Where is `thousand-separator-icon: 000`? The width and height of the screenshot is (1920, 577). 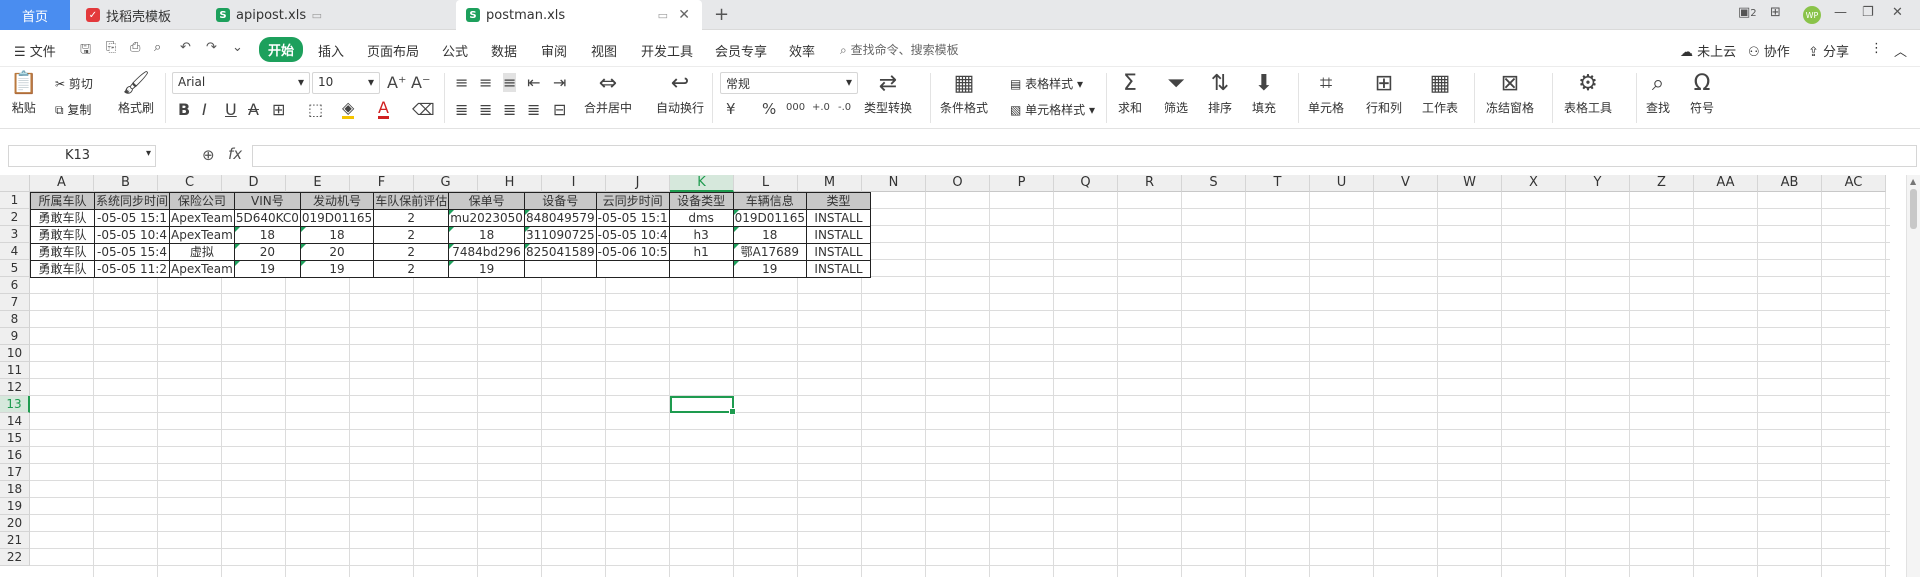
thousand-separator-icon: 000 is located at coordinates (795, 107).